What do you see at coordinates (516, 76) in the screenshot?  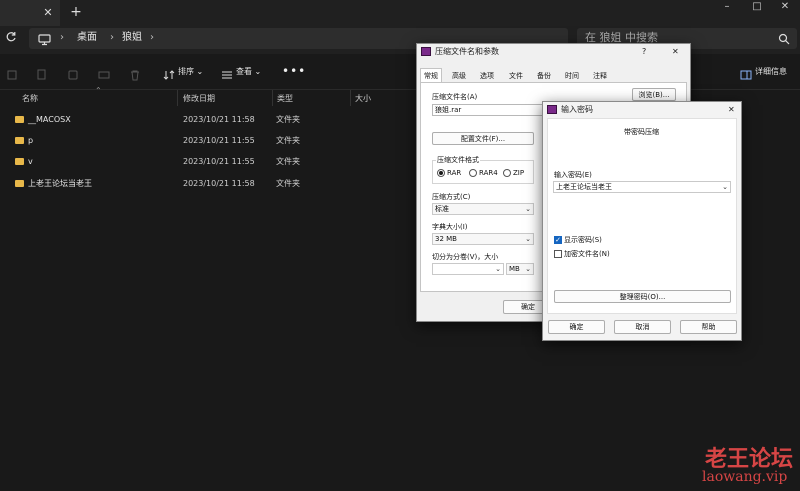 I see `tab-files: 文件` at bounding box center [516, 76].